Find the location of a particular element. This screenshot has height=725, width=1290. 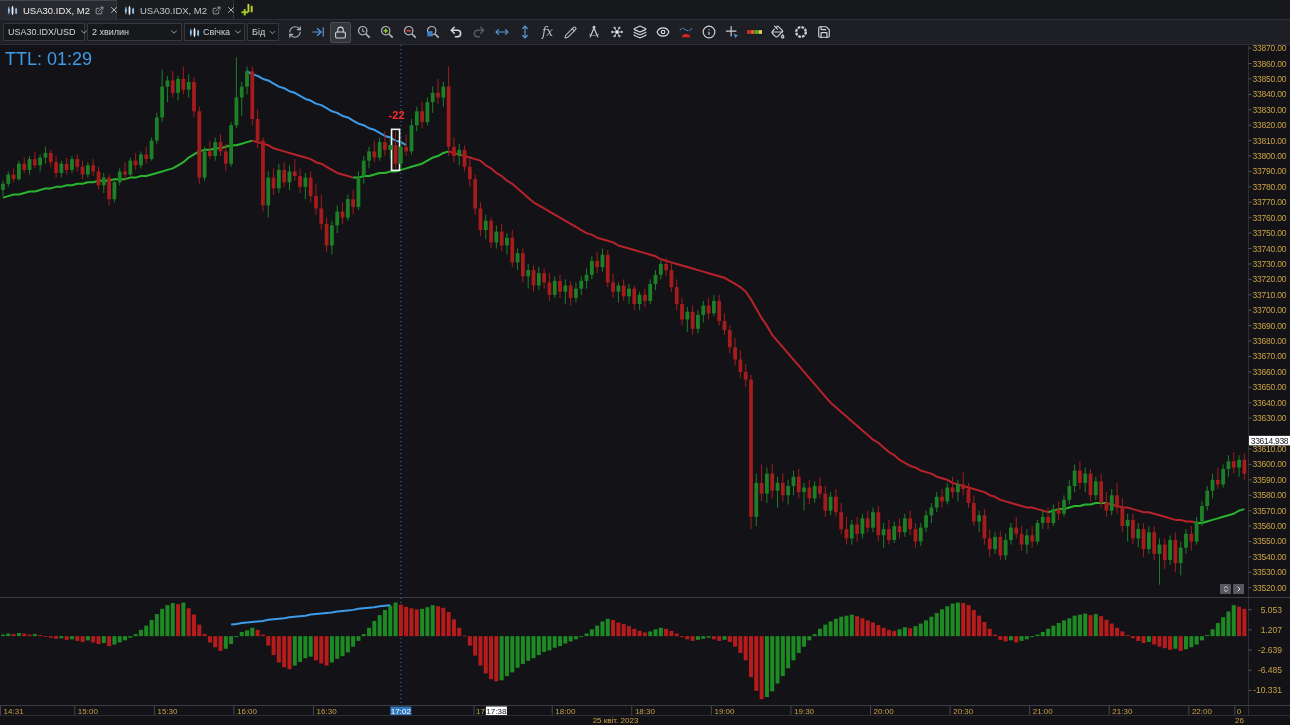

price-axis-label: 33860.00 is located at coordinates (1269, 63).